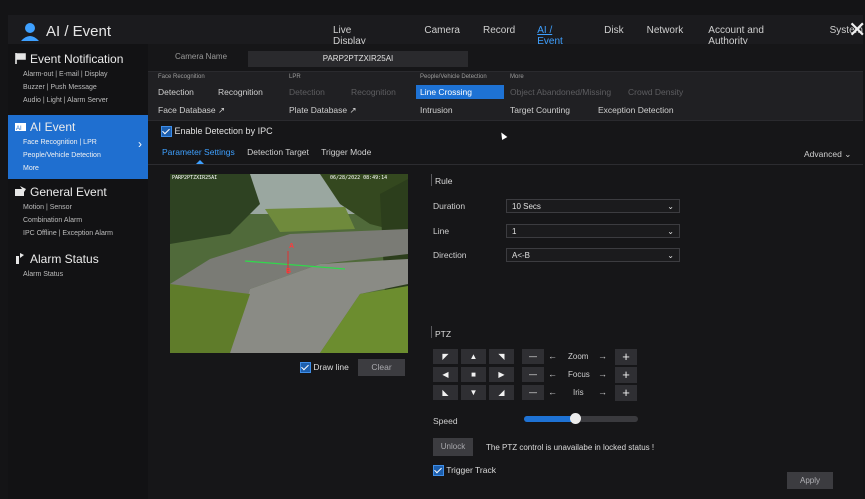 The height and width of the screenshot is (499, 865). What do you see at coordinates (471, 470) in the screenshot?
I see `trigger-track-label: Trigger Track` at bounding box center [471, 470].